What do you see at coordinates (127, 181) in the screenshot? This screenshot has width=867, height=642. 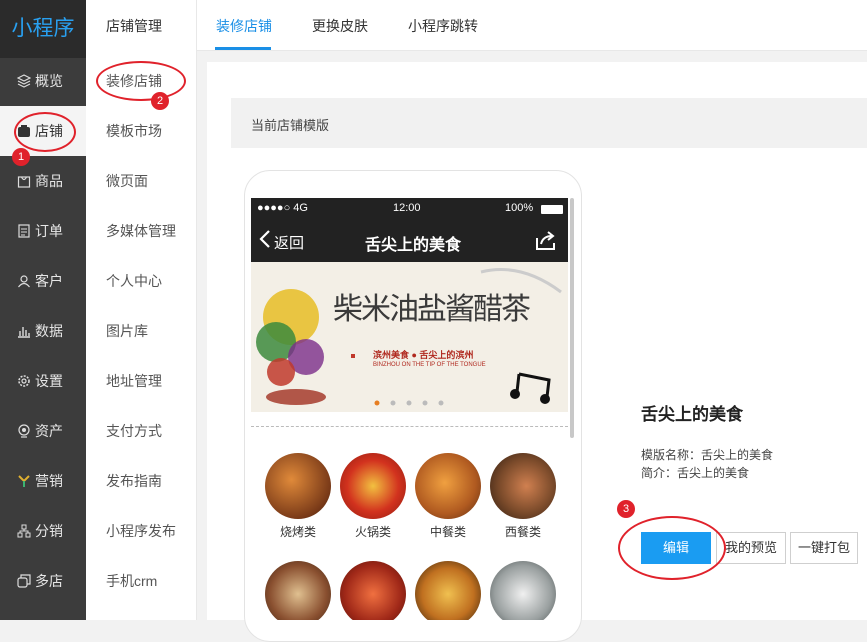 I see `subnav-item-micropage: 微页面` at bounding box center [127, 181].